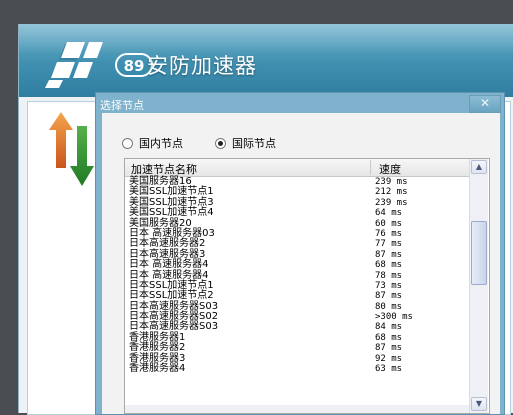  I want to click on dialog-title: 选择节点, so click(122, 105).